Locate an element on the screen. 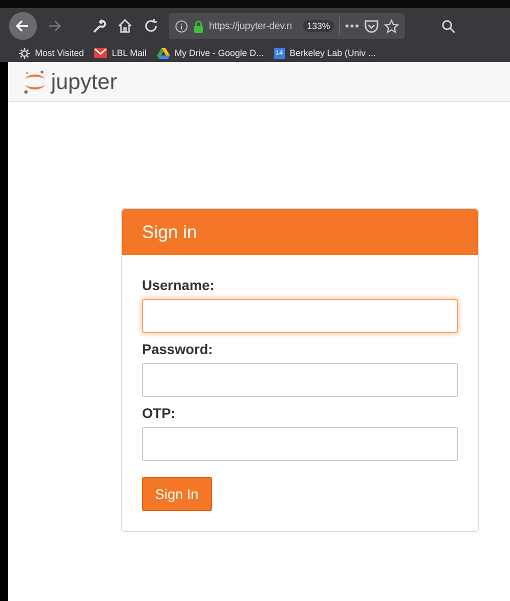  address-bar: https://jupyter-dev.n 133% is located at coordinates (287, 26).